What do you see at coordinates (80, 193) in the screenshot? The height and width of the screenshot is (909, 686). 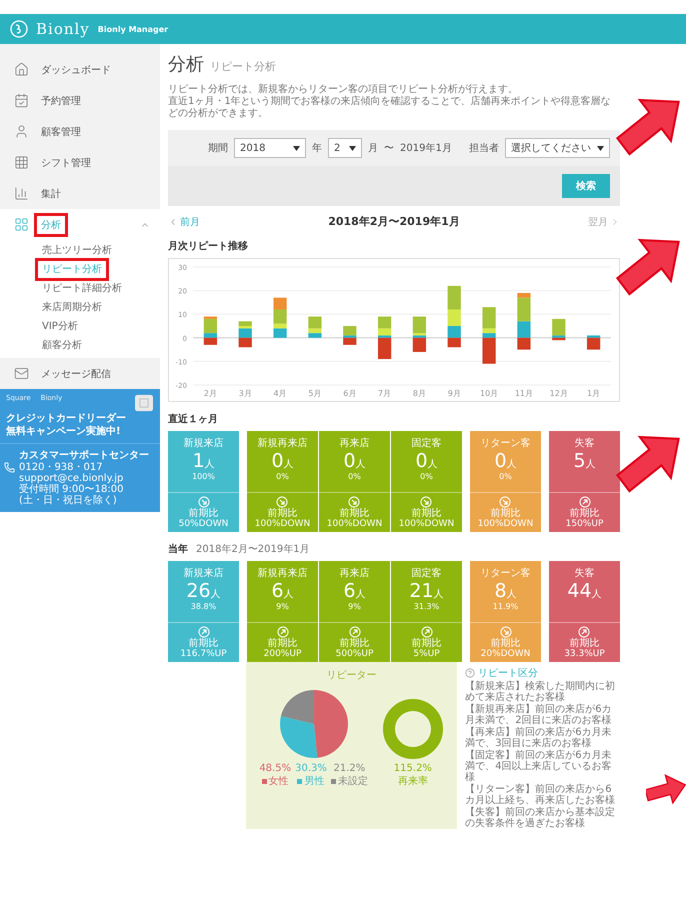 I see `sidebar-item: 集計` at bounding box center [80, 193].